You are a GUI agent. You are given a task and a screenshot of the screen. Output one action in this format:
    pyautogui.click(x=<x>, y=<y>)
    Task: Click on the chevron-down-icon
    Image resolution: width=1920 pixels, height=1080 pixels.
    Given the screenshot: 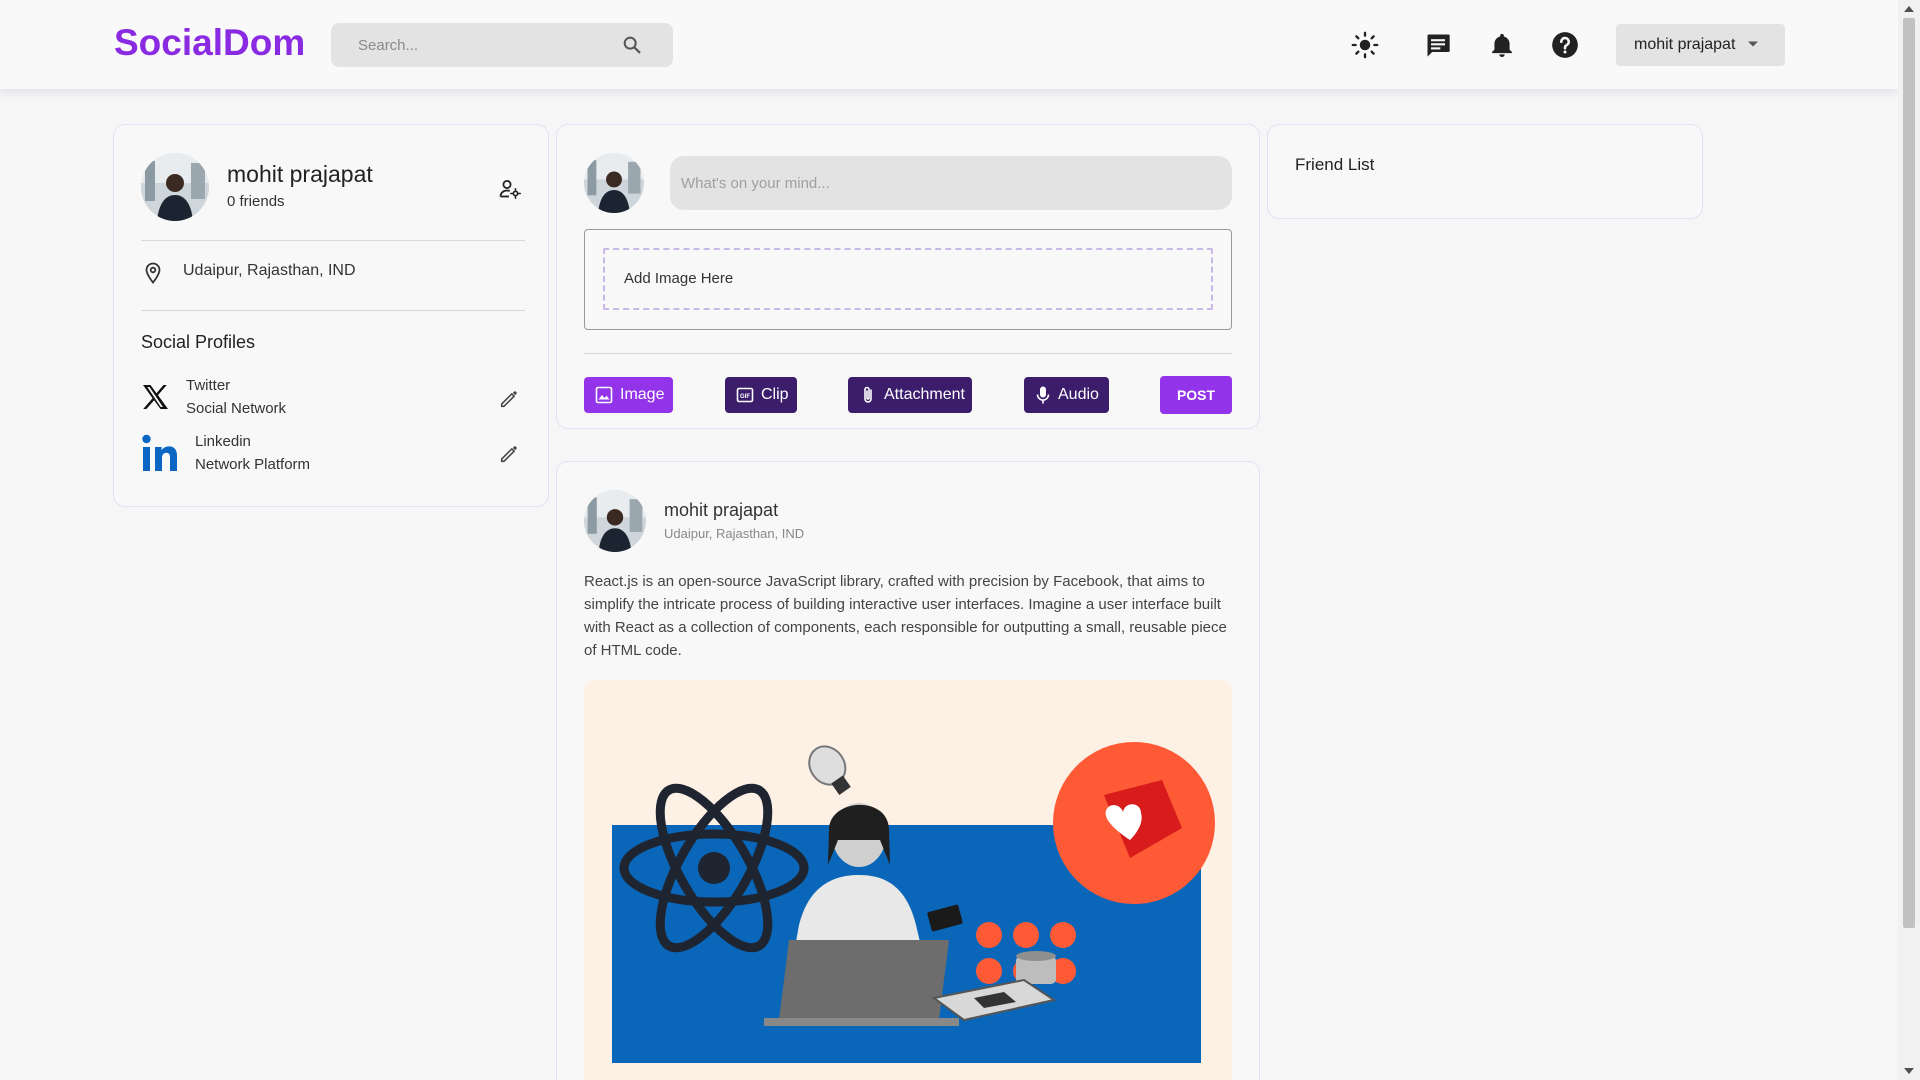 What is the action you would take?
    pyautogui.click(x=1753, y=44)
    